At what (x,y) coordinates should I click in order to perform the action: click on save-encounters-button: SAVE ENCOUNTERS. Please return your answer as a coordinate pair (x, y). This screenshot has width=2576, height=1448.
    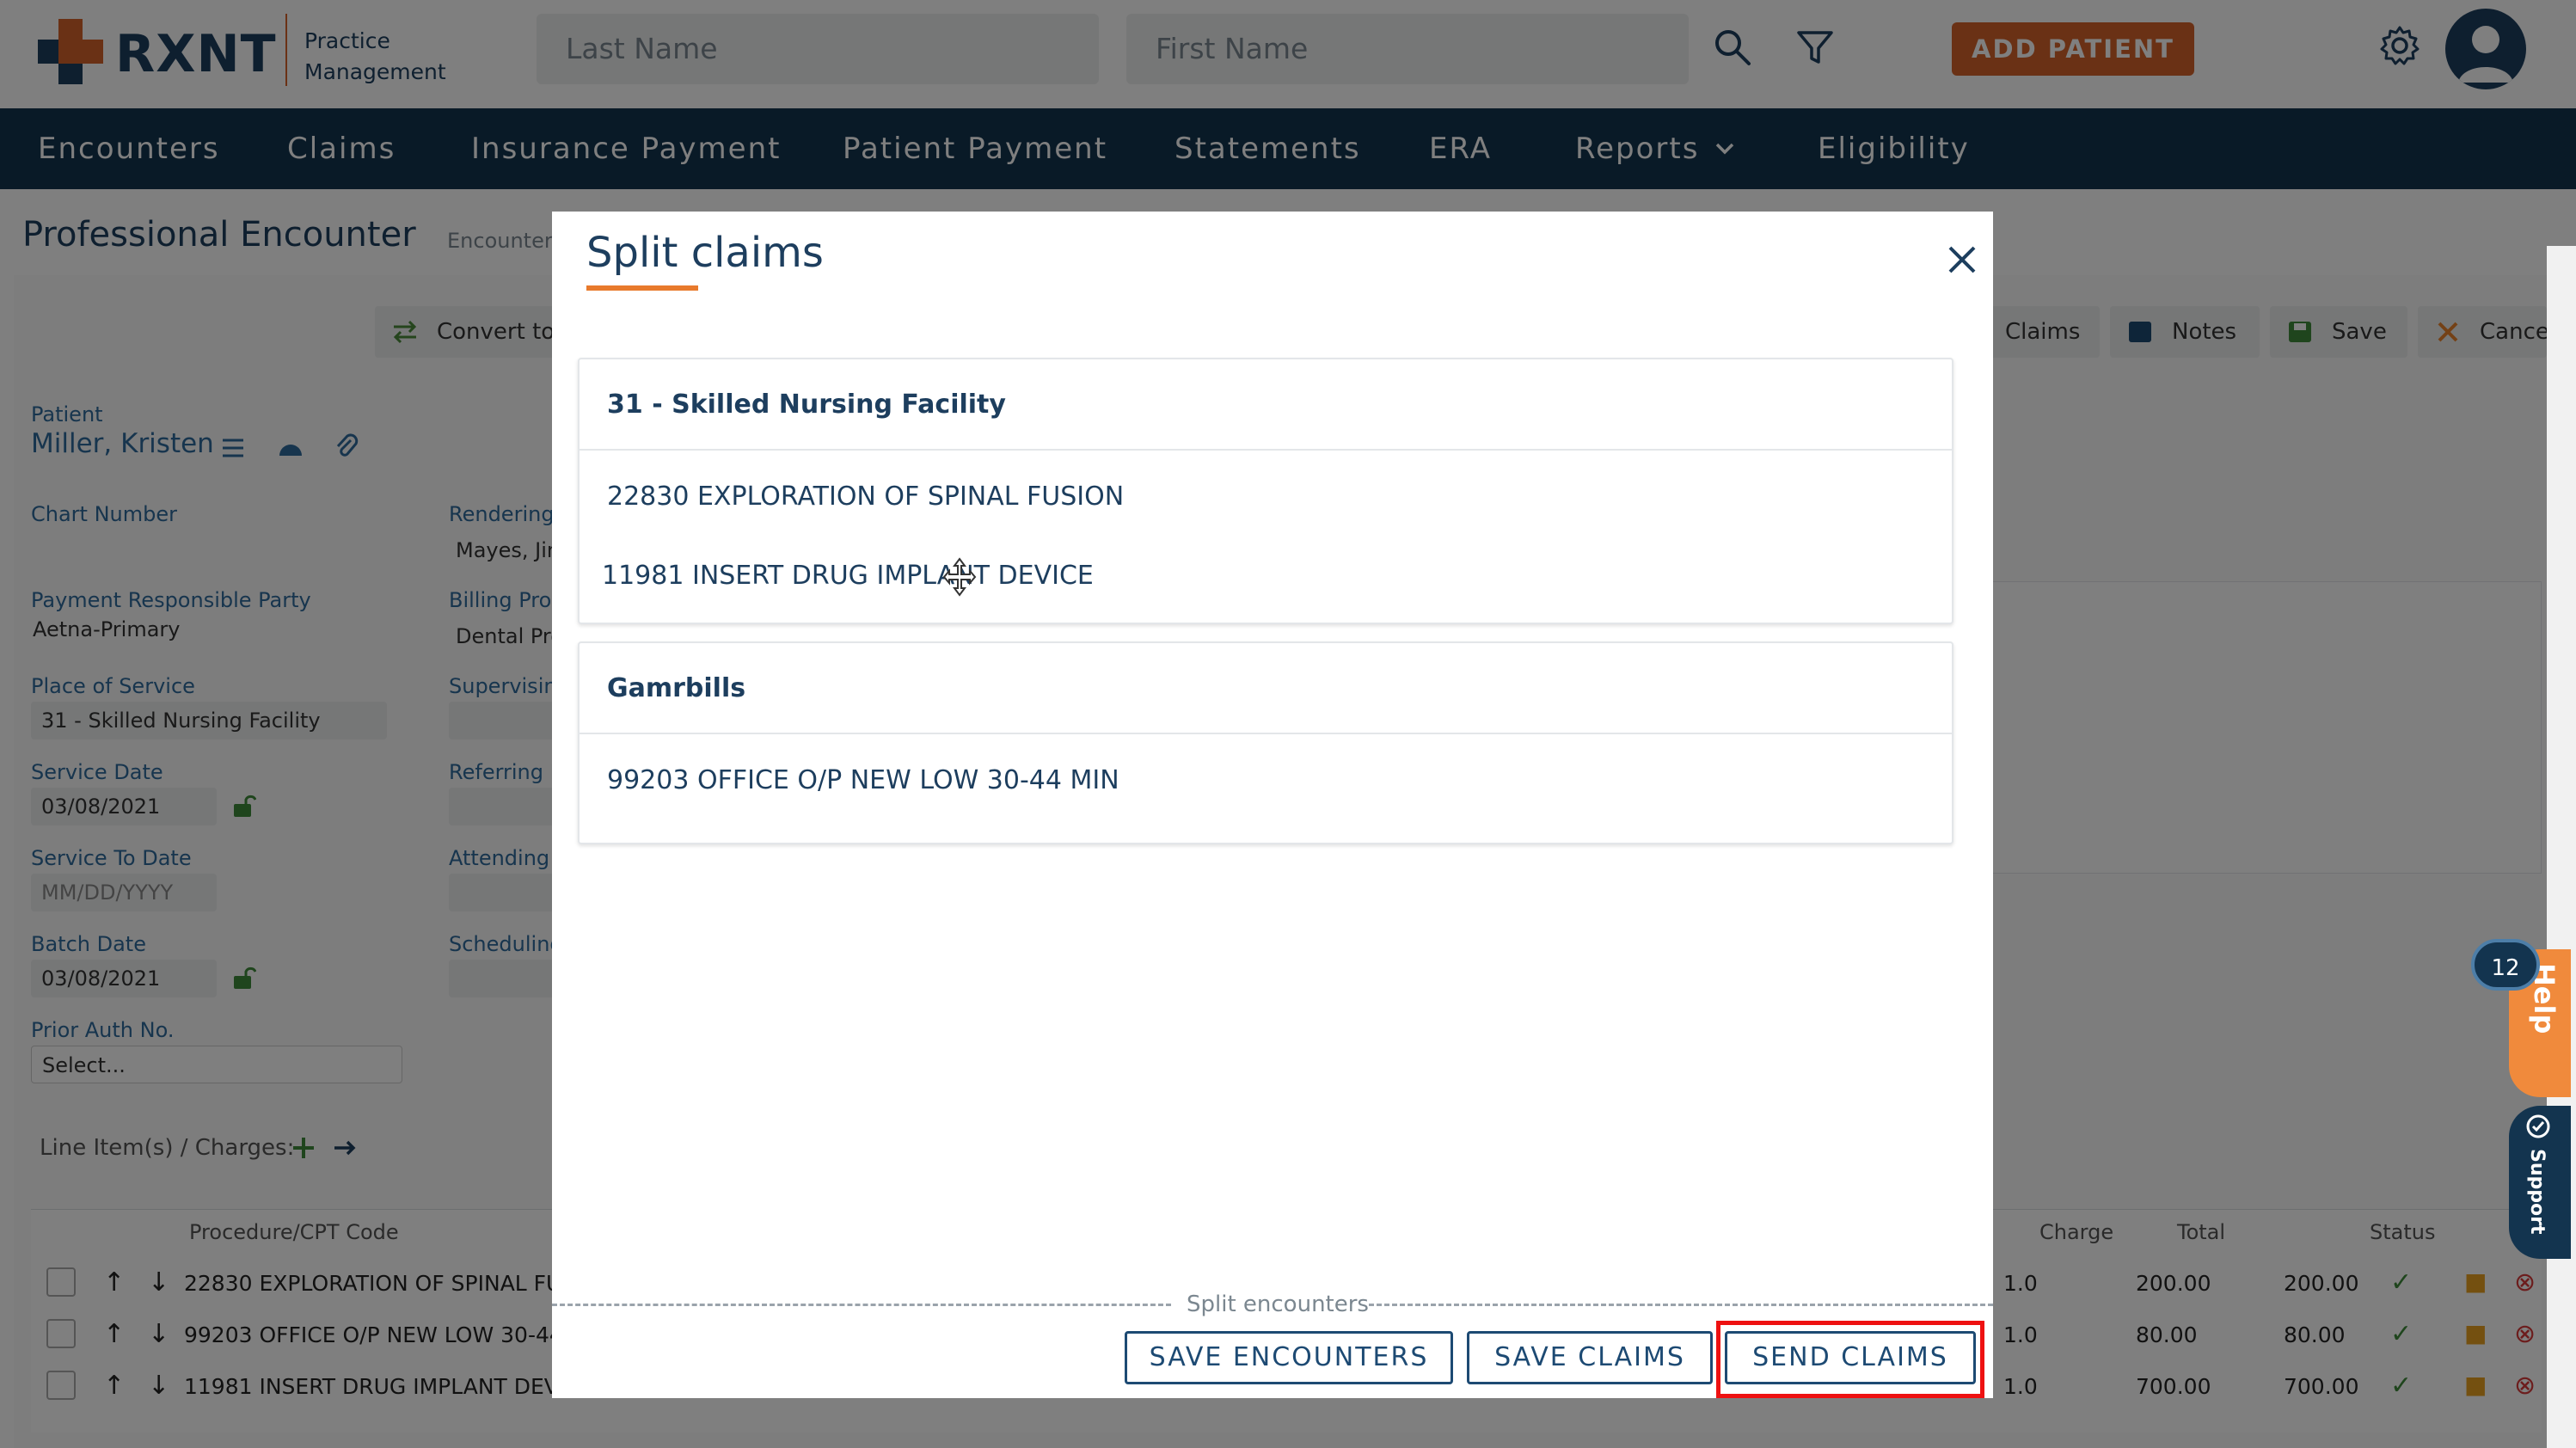
    Looking at the image, I should click on (1289, 1357).